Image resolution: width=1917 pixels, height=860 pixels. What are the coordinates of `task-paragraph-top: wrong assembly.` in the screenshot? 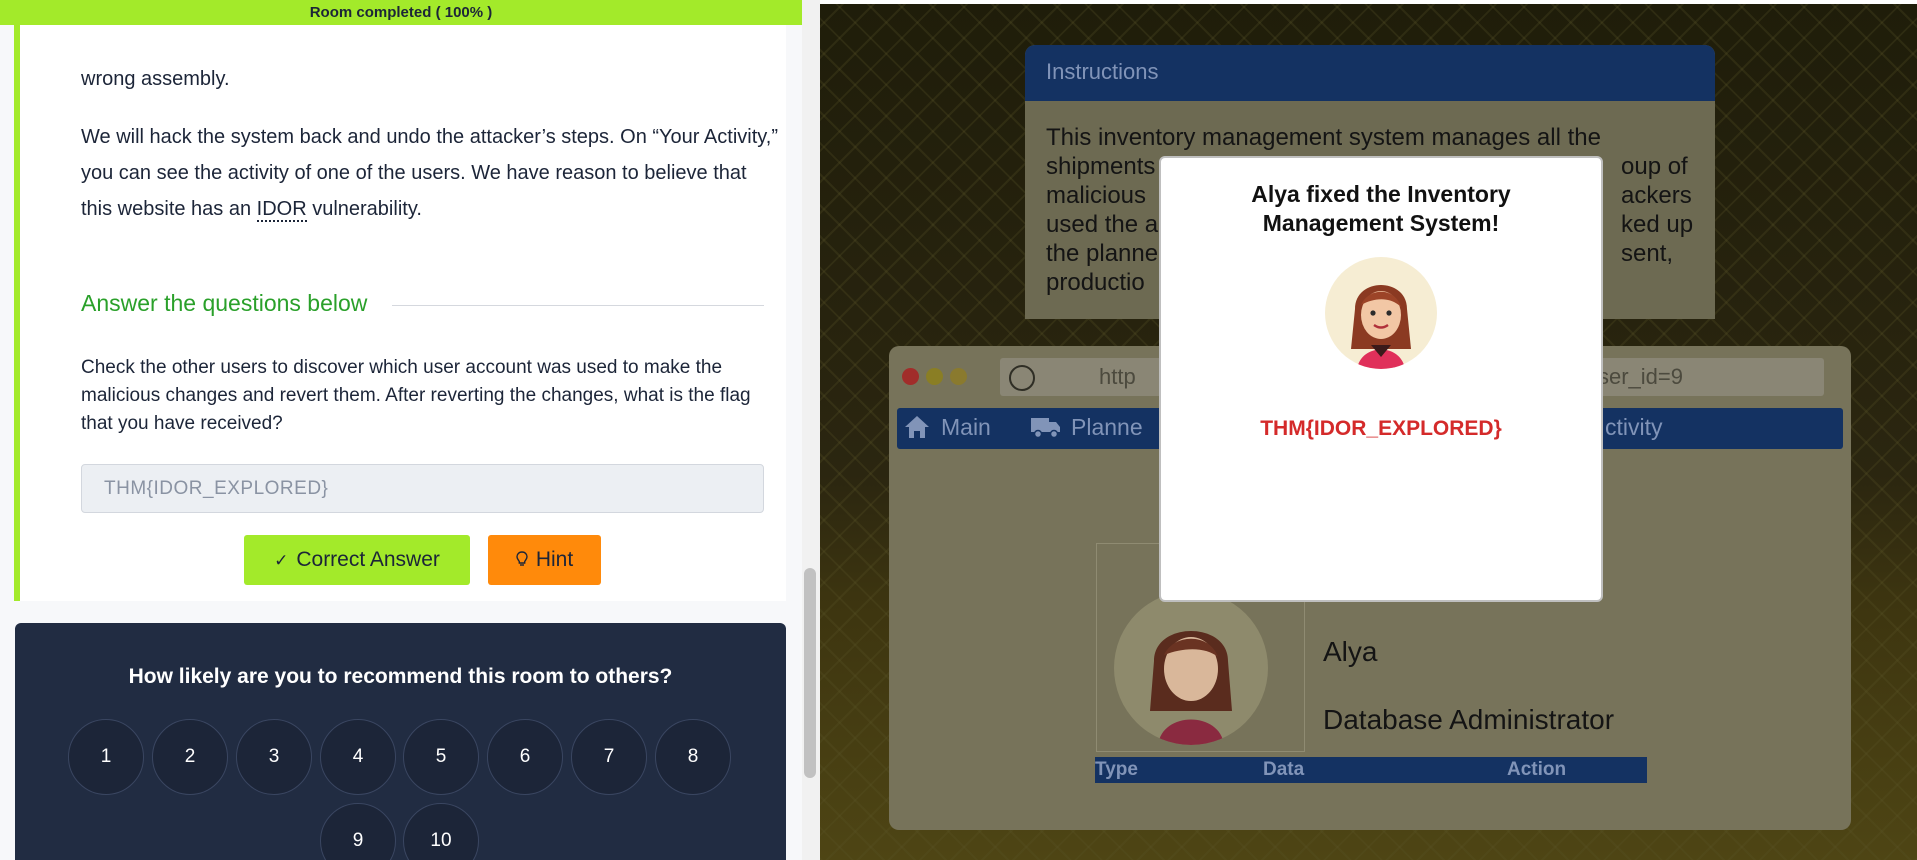 It's located at (155, 79).